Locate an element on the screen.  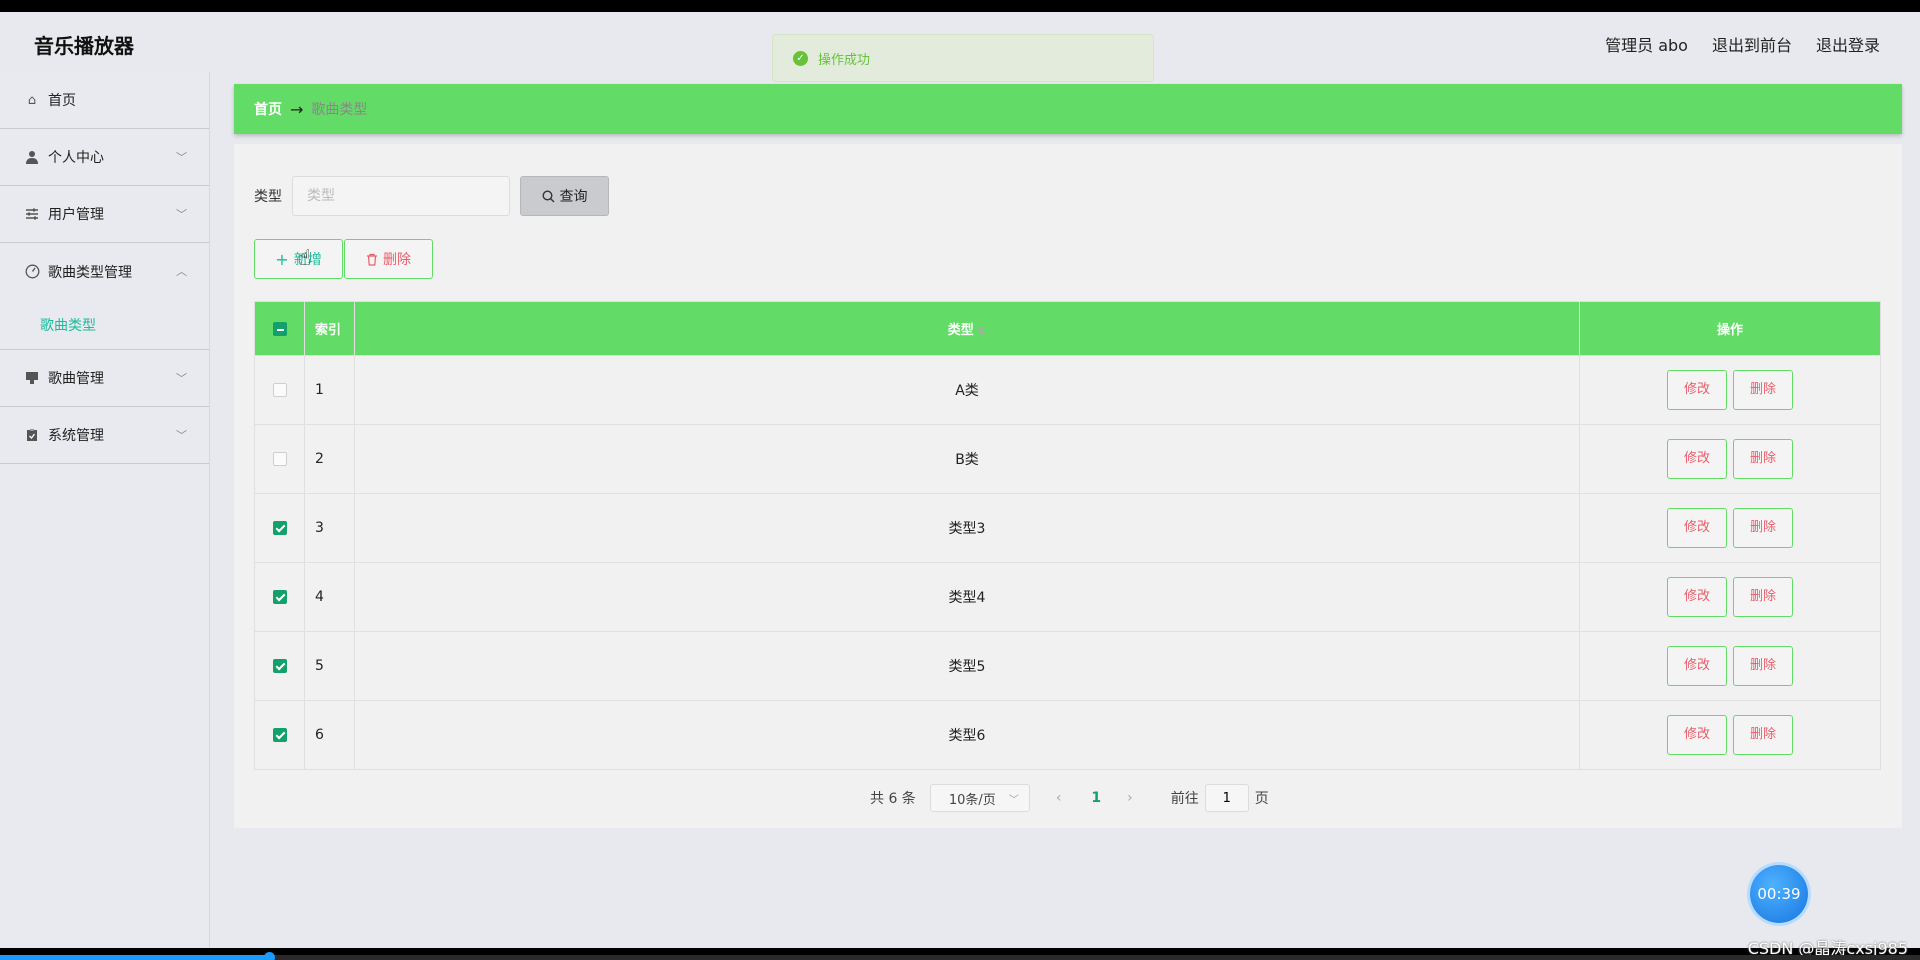
plus-icon: + is located at coordinates (282, 259).